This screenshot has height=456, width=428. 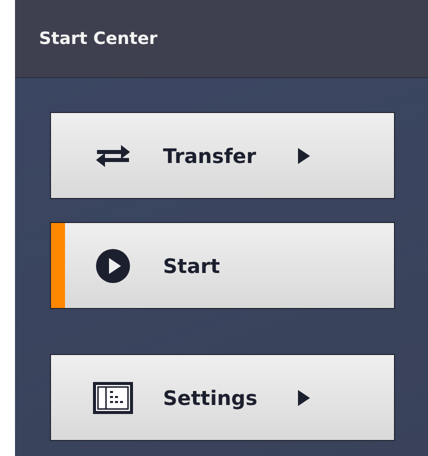 I want to click on panel-title: Start Center, so click(x=98, y=38).